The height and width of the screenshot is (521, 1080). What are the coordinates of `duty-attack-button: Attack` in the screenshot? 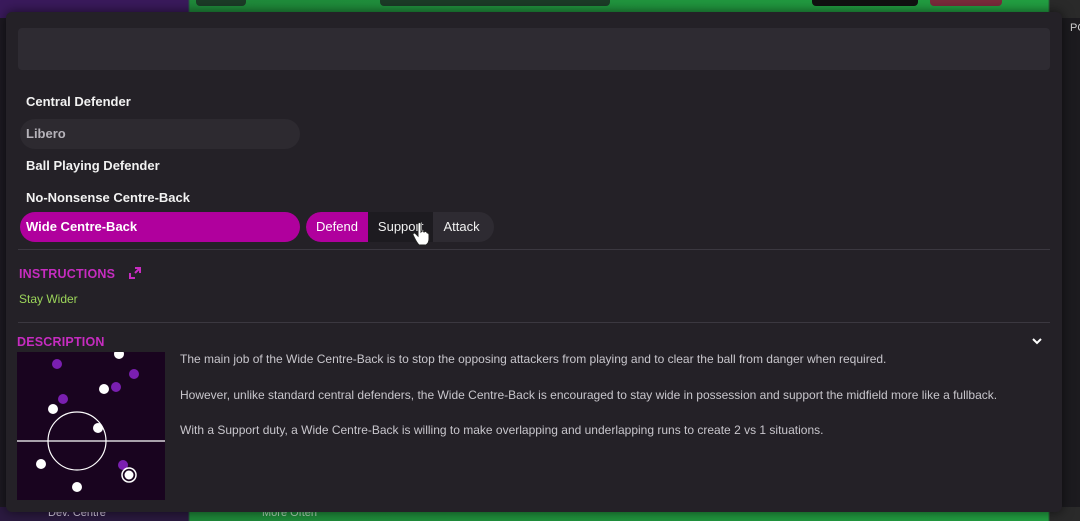 It's located at (463, 227).